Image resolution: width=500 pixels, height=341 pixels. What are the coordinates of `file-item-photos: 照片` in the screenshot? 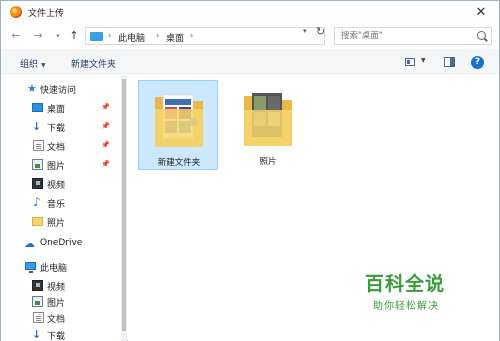 It's located at (268, 125).